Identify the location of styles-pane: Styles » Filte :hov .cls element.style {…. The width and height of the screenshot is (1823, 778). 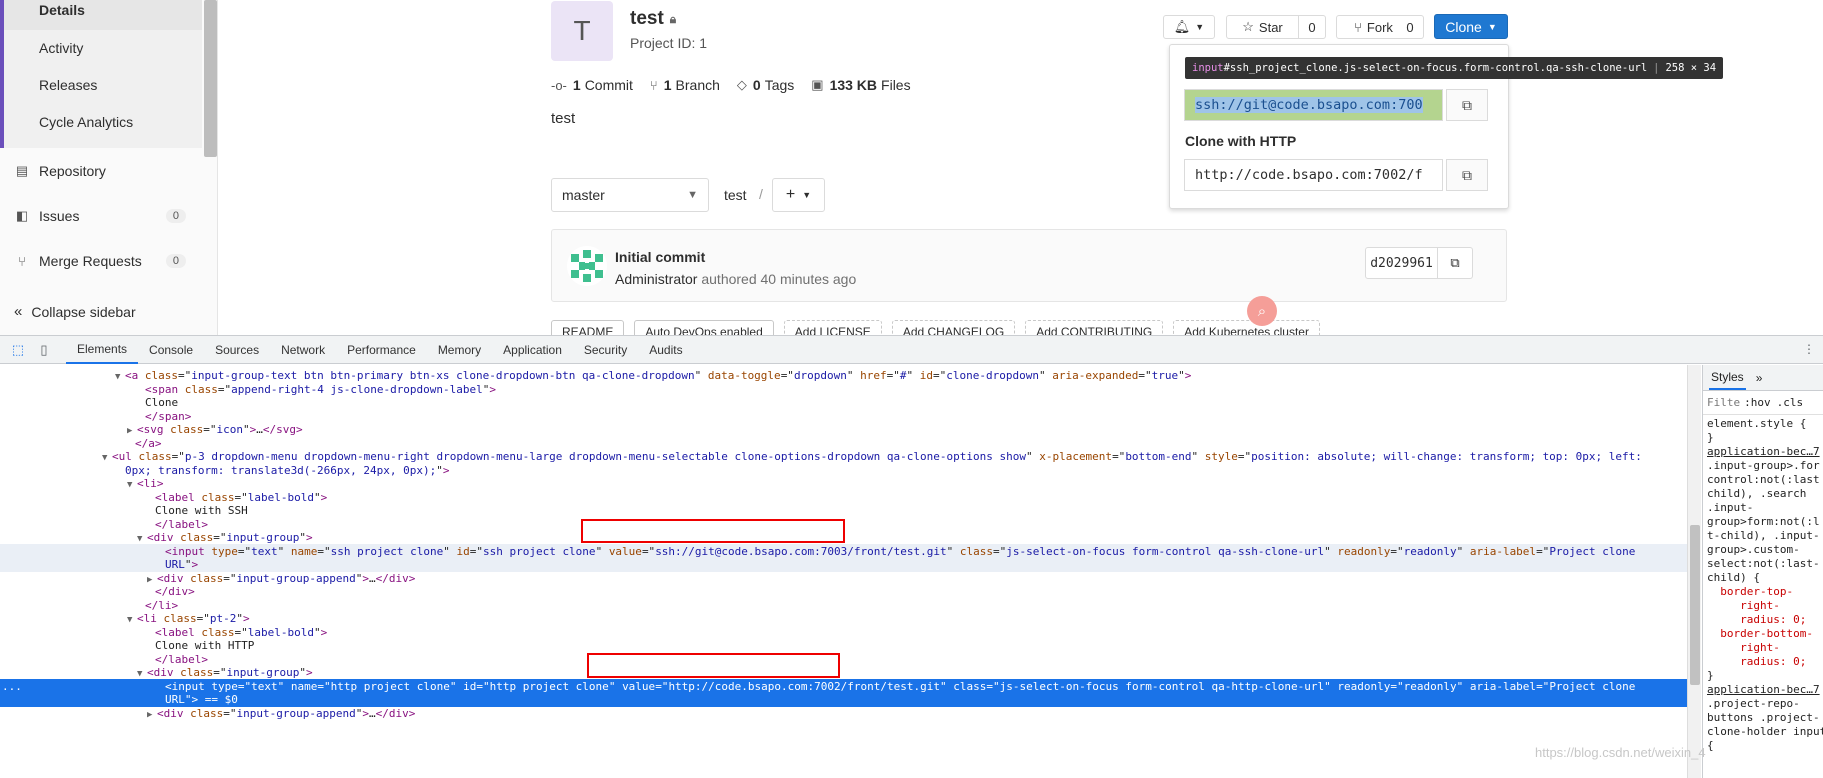
(1762, 571).